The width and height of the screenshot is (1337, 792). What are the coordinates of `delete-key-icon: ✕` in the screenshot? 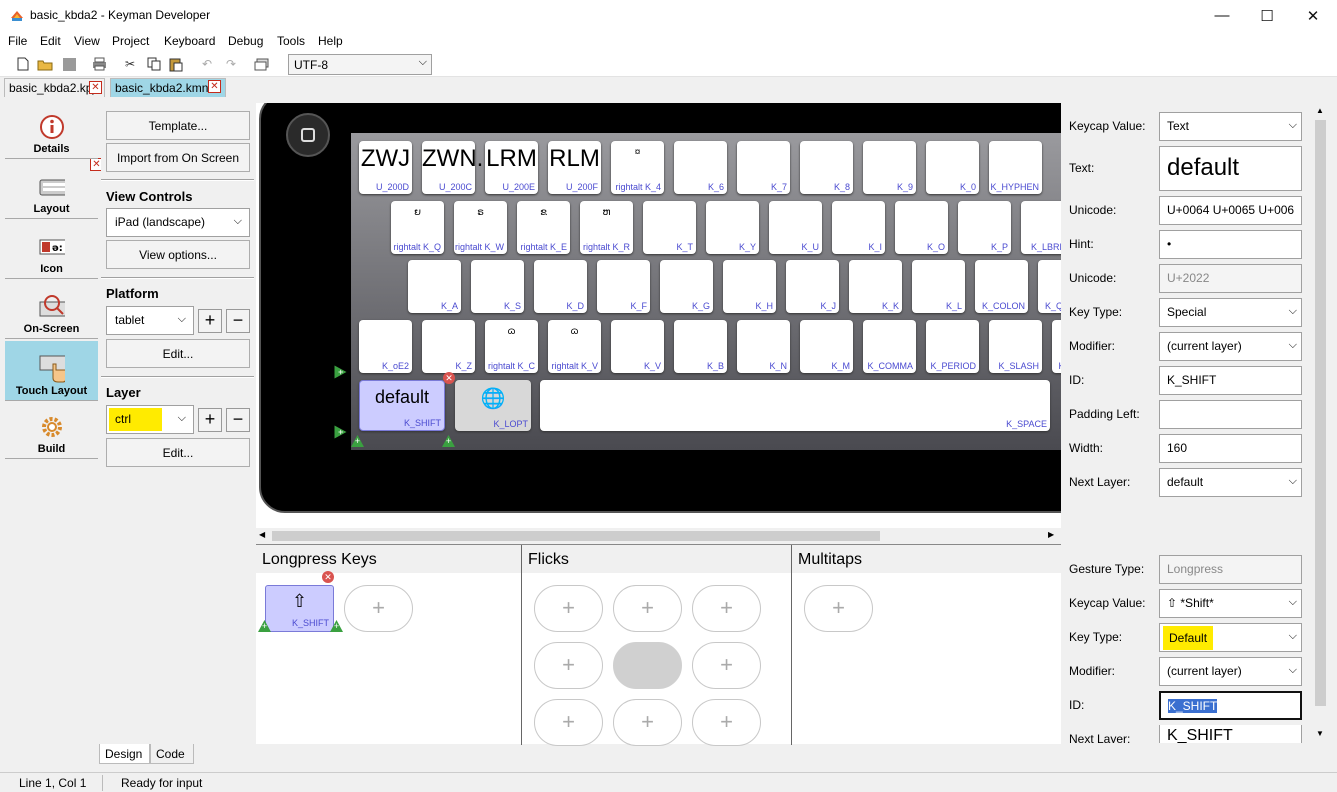 It's located at (328, 577).